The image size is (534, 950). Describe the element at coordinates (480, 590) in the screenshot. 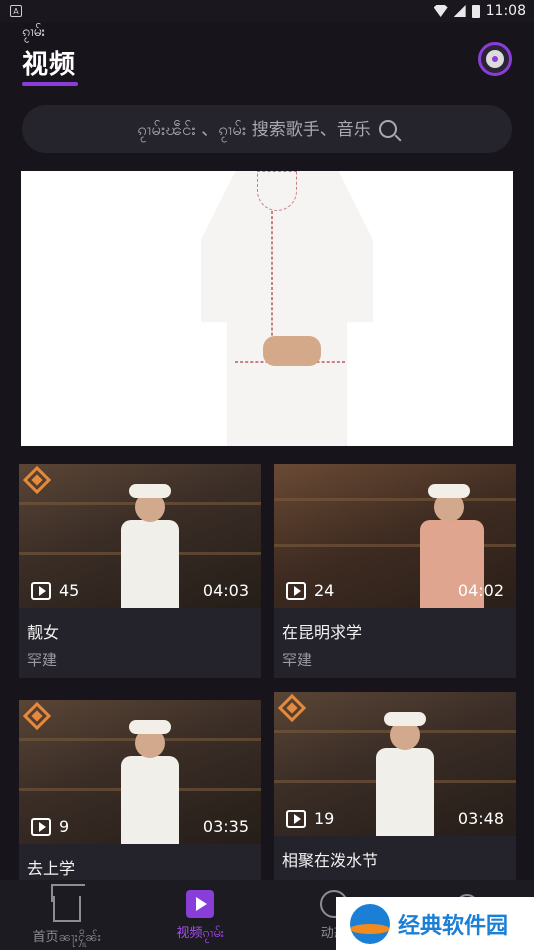

I see `video-duration: 04:02` at that location.